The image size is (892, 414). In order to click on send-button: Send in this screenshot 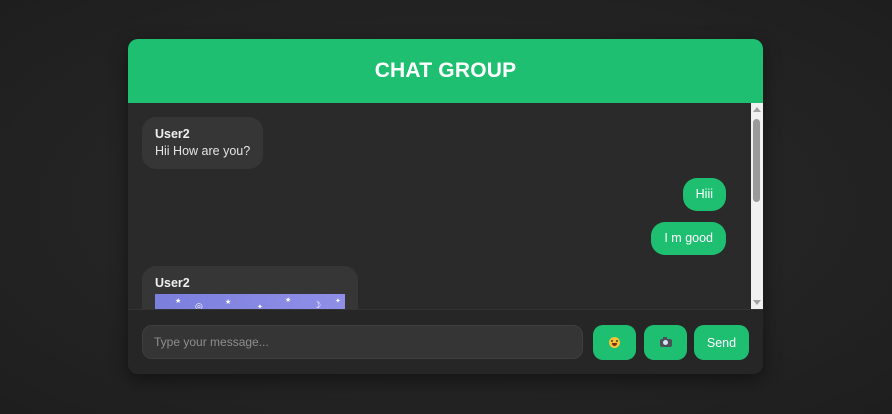, I will do `click(721, 342)`.